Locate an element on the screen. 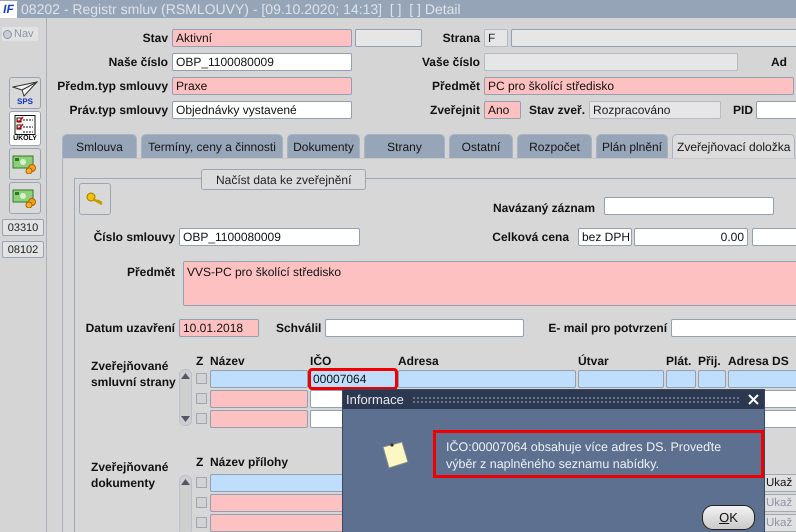 This screenshot has width=796, height=532. field-label: E- mail pro potvrzení is located at coordinates (608, 328).